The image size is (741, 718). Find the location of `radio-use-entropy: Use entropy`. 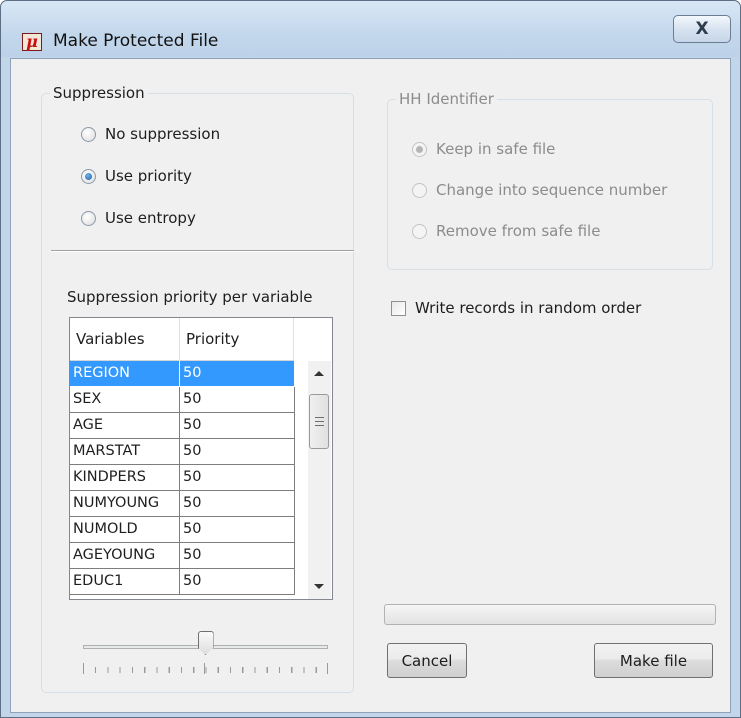

radio-use-entropy: Use entropy is located at coordinates (138, 218).